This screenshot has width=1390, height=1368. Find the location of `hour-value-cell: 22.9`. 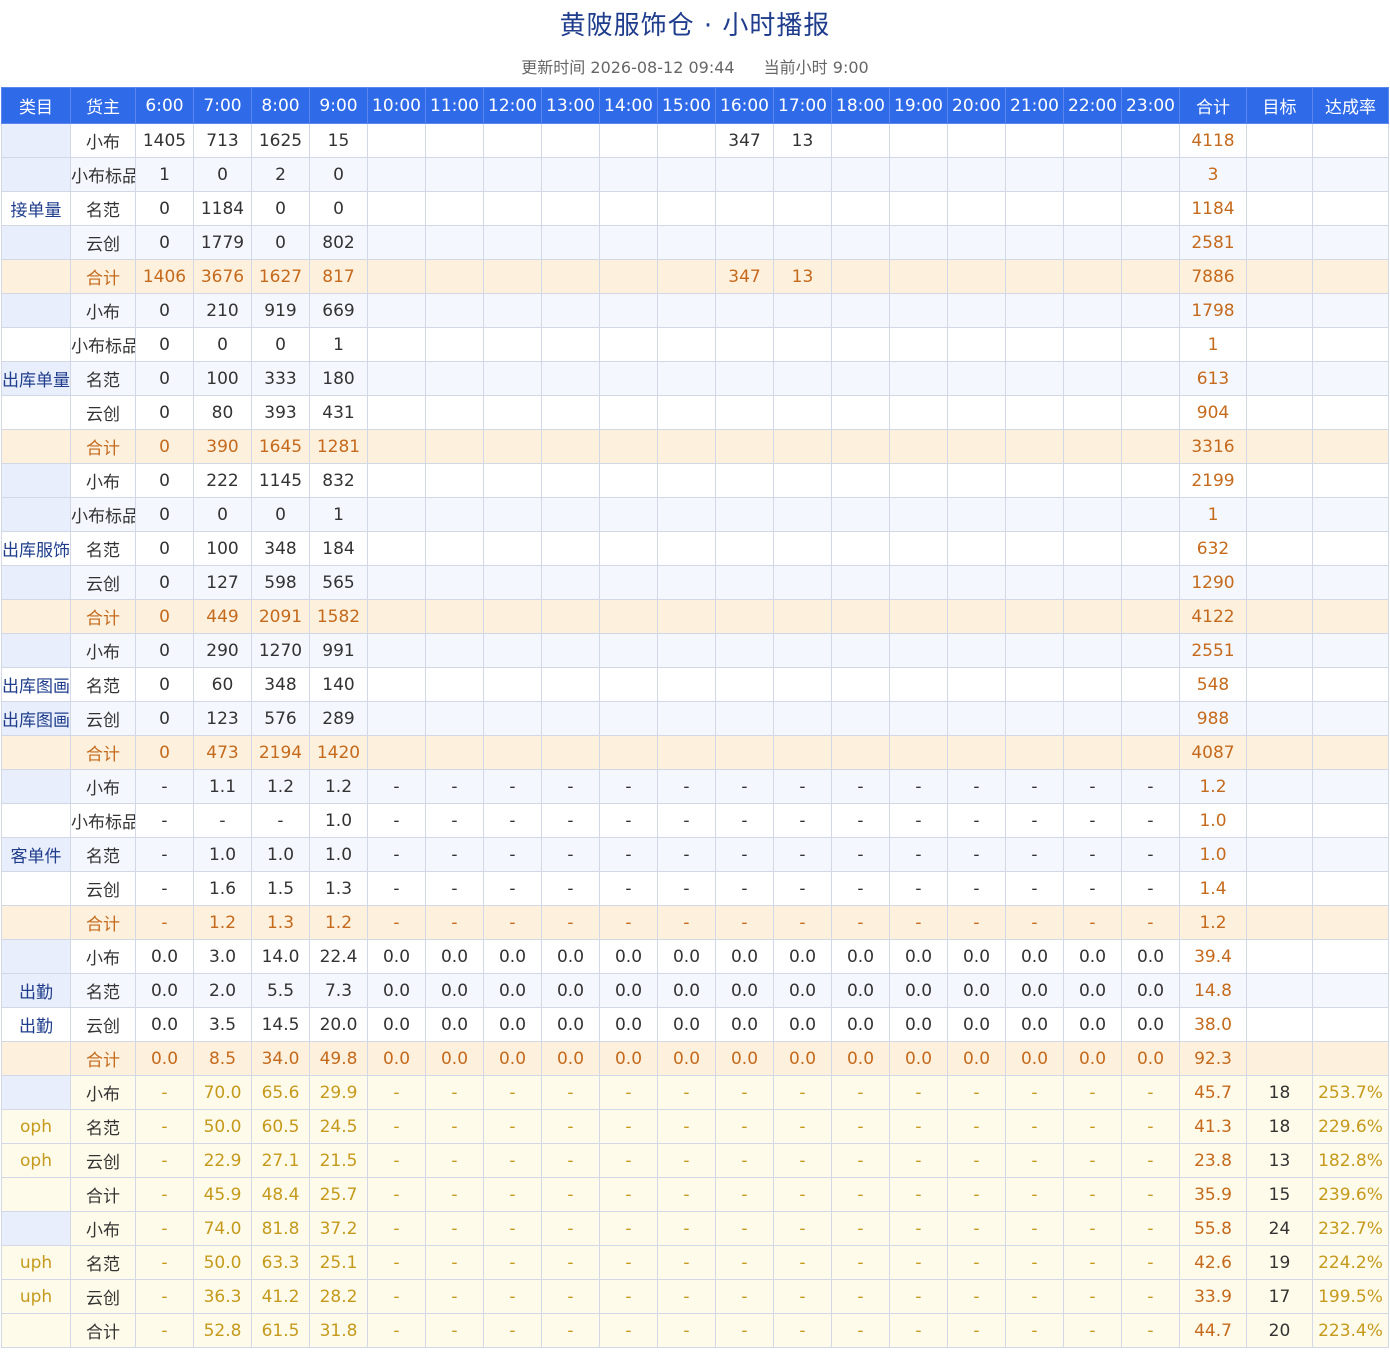

hour-value-cell: 22.9 is located at coordinates (222, 1160).